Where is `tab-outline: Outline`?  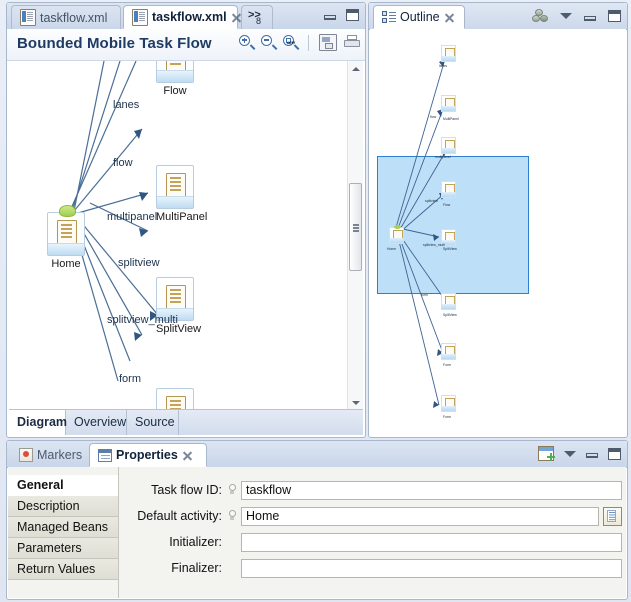 tab-outline: Outline is located at coordinates (419, 17).